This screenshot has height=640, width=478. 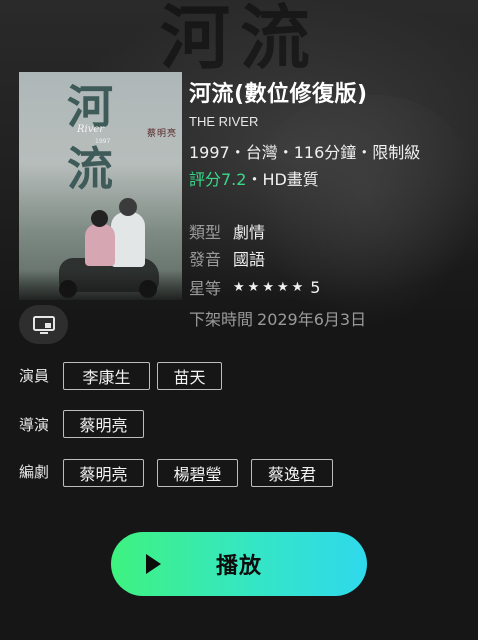 What do you see at coordinates (278, 94) in the screenshot?
I see `movie-title: 河流(數位修復版)` at bounding box center [278, 94].